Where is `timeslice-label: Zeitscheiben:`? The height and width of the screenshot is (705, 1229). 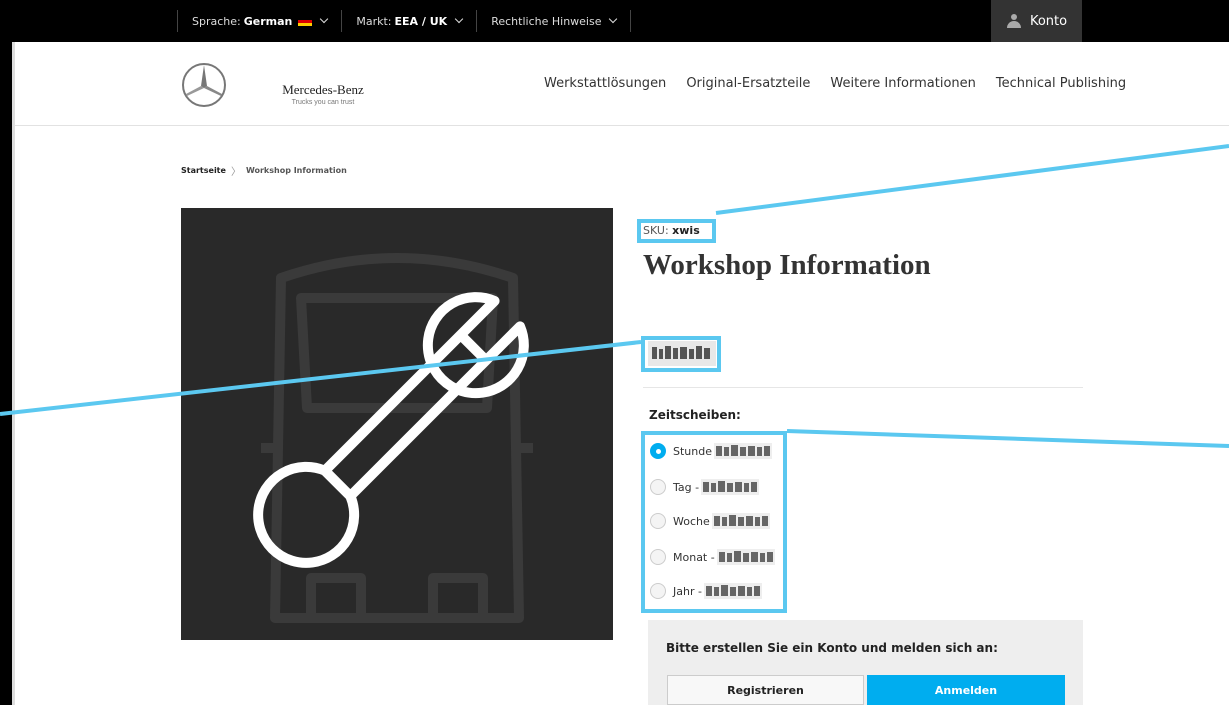
timeslice-label: Zeitscheiben: is located at coordinates (695, 415).